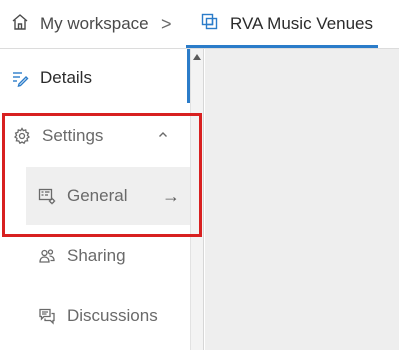  I want to click on sidebar-subitem-label: Sharing, so click(96, 255).